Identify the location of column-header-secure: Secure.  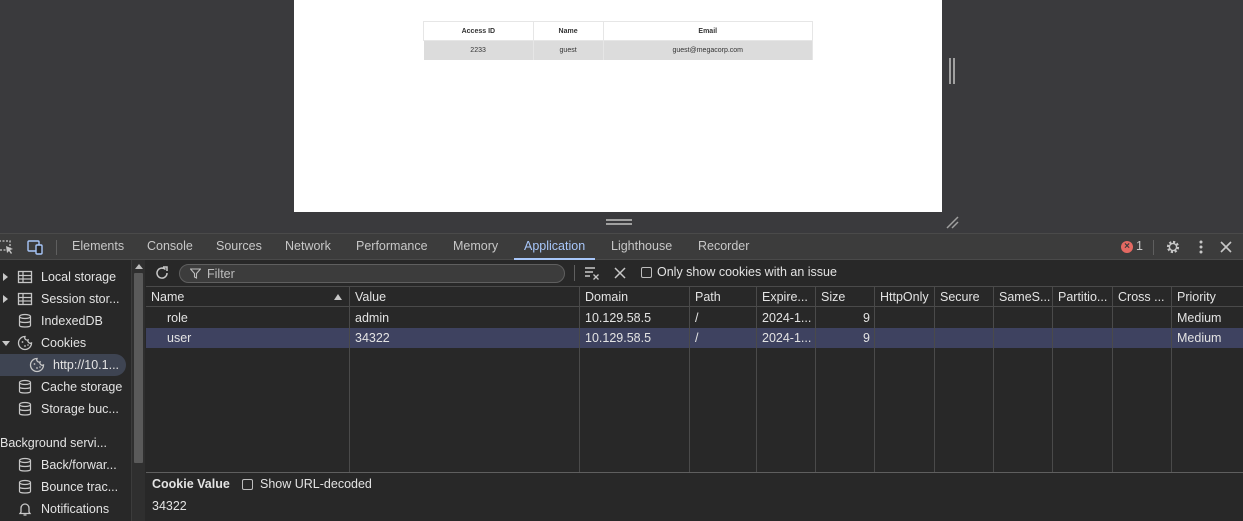
(964, 297).